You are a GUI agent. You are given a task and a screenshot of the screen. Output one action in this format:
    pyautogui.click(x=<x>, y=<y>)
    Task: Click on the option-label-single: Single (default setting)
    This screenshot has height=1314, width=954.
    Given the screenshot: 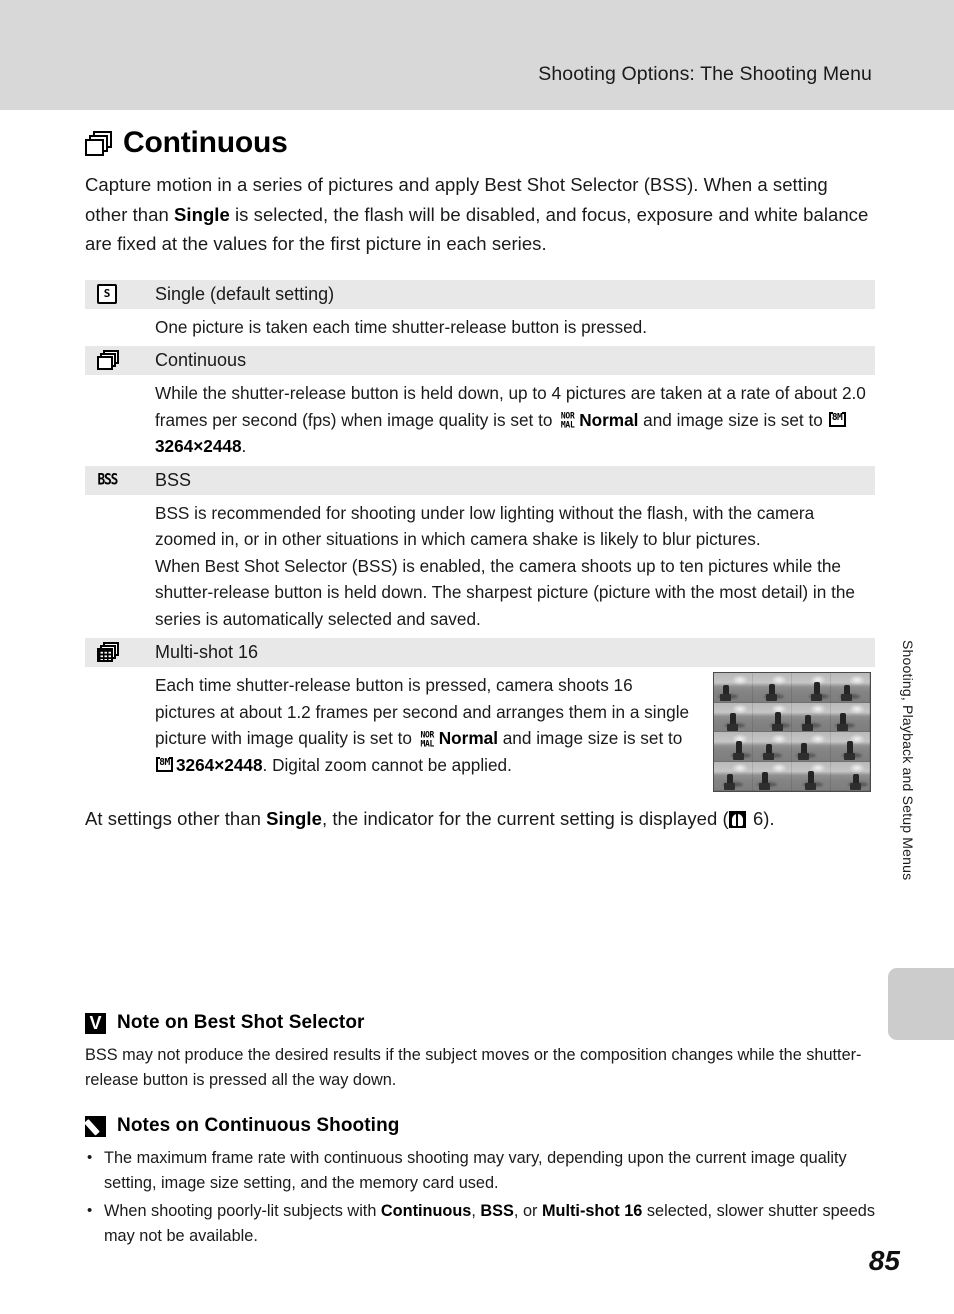 What is the action you would take?
    pyautogui.click(x=245, y=293)
    